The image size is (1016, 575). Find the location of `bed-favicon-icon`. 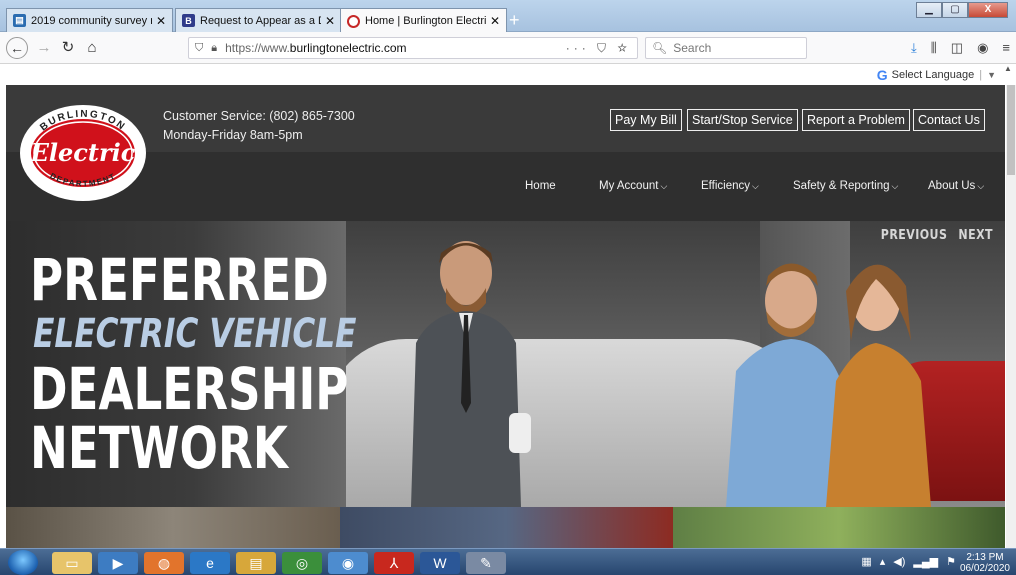

bed-favicon-icon is located at coordinates (353, 21).